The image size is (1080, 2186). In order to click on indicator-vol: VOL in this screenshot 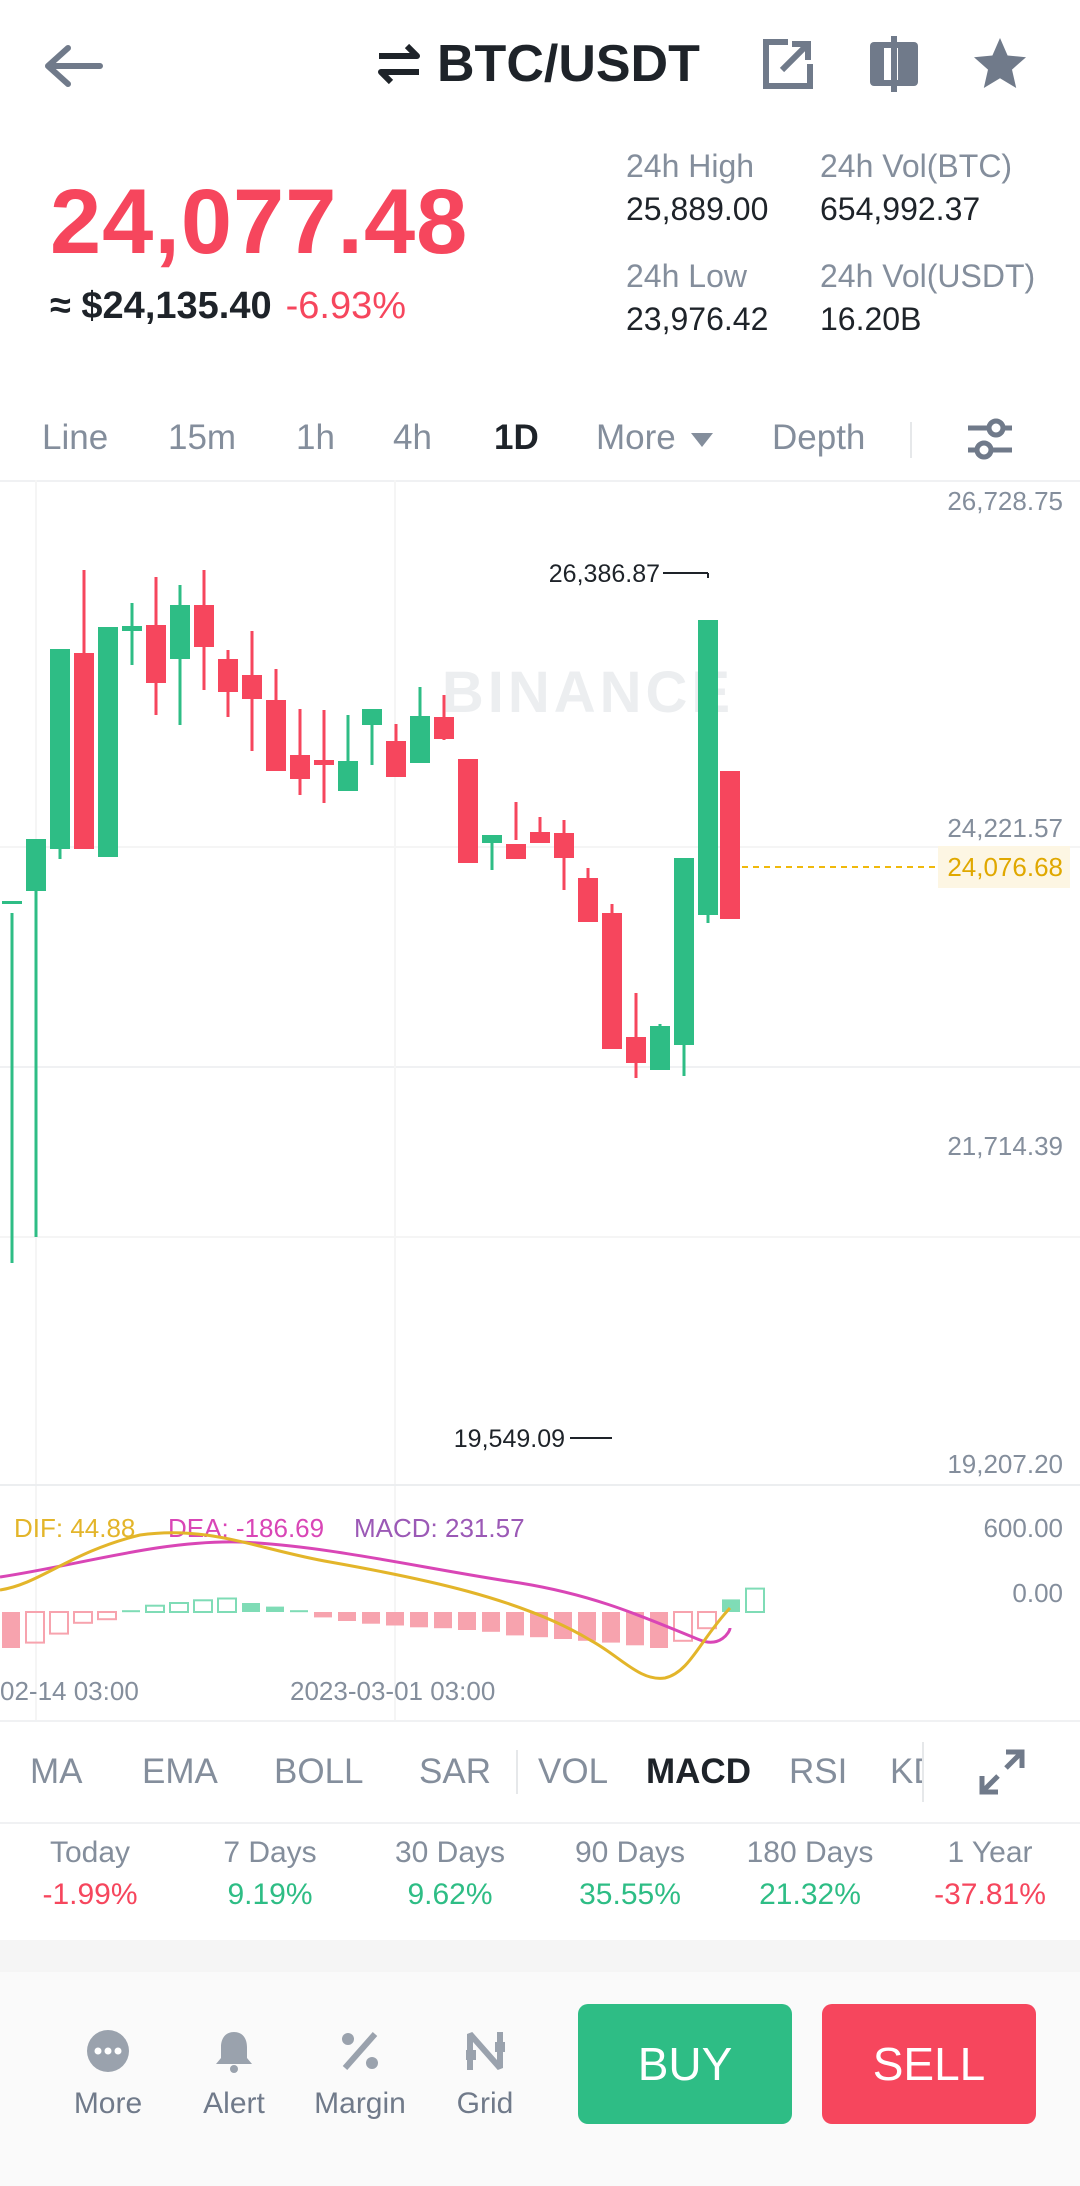, I will do `click(573, 1772)`.